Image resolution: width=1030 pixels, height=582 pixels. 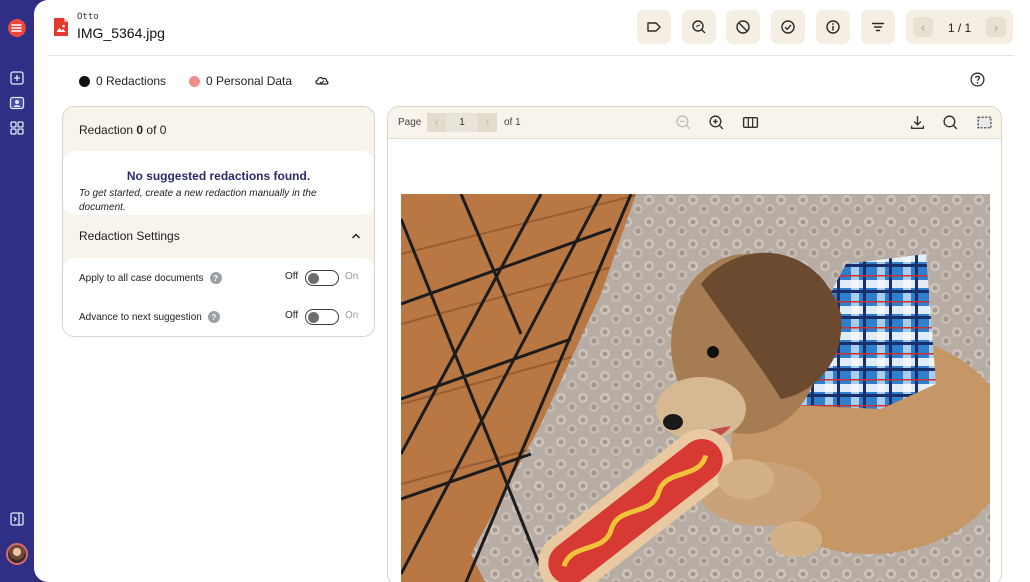 I want to click on personal-data-count: 0 Personal Data, so click(x=240, y=81).